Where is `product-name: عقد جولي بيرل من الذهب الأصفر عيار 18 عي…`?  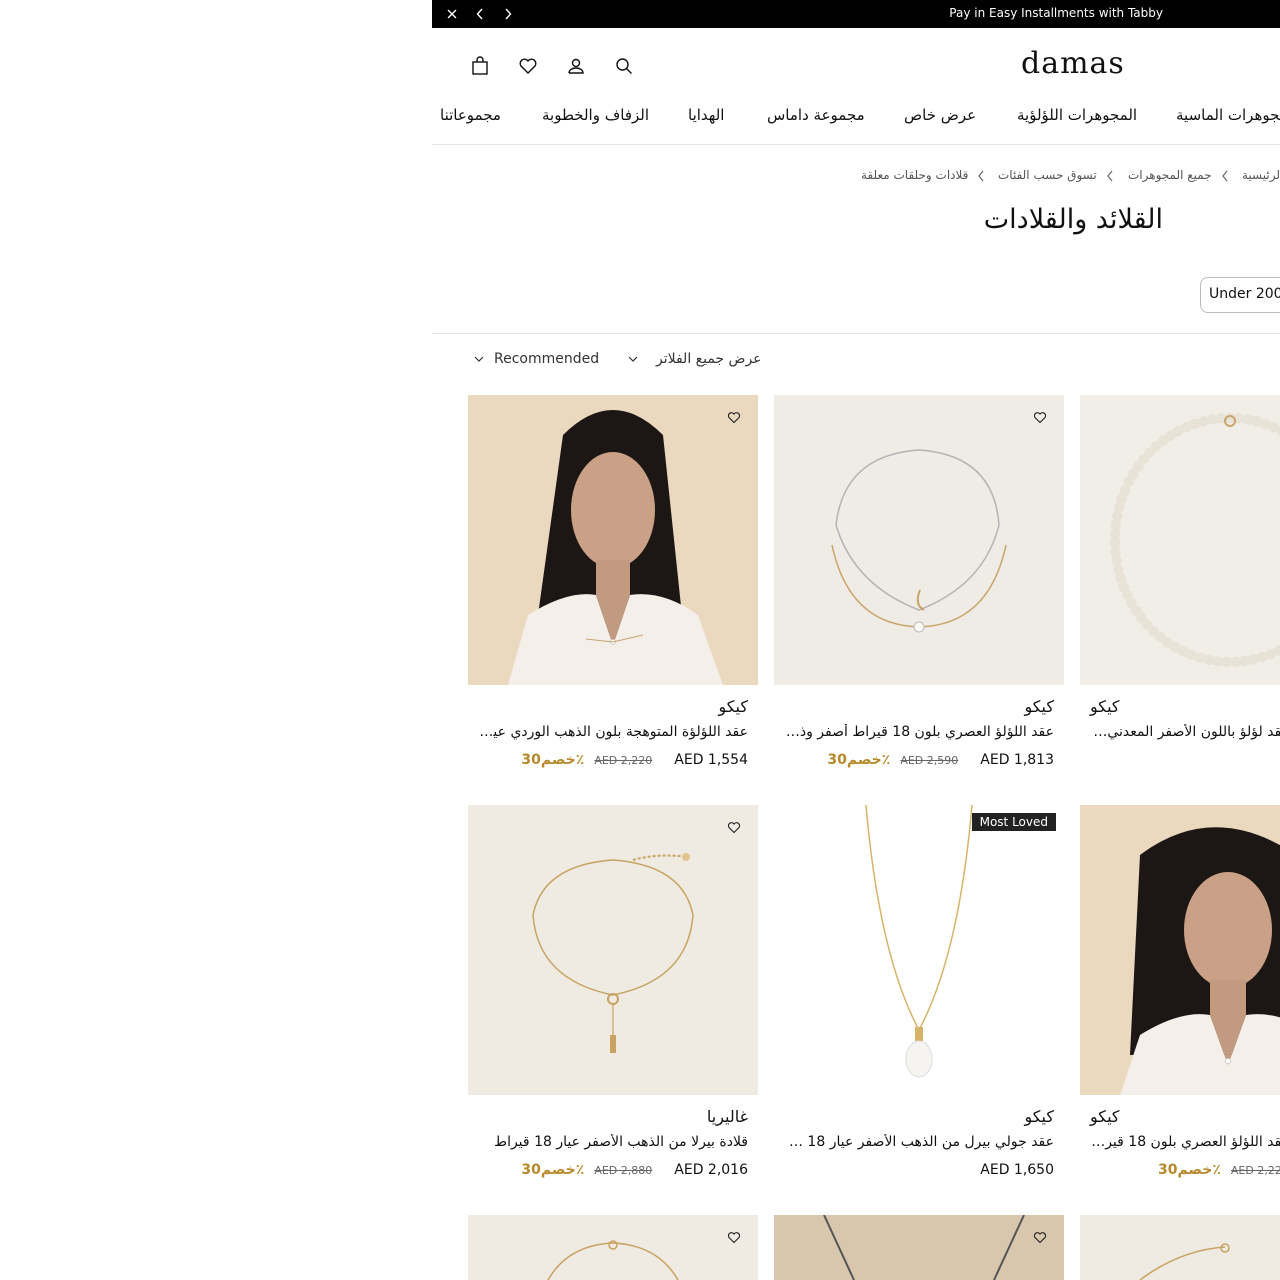 product-name: عقد جولي بيرل من الذهب الأصفر عيار 18 عي… is located at coordinates (919, 1142).